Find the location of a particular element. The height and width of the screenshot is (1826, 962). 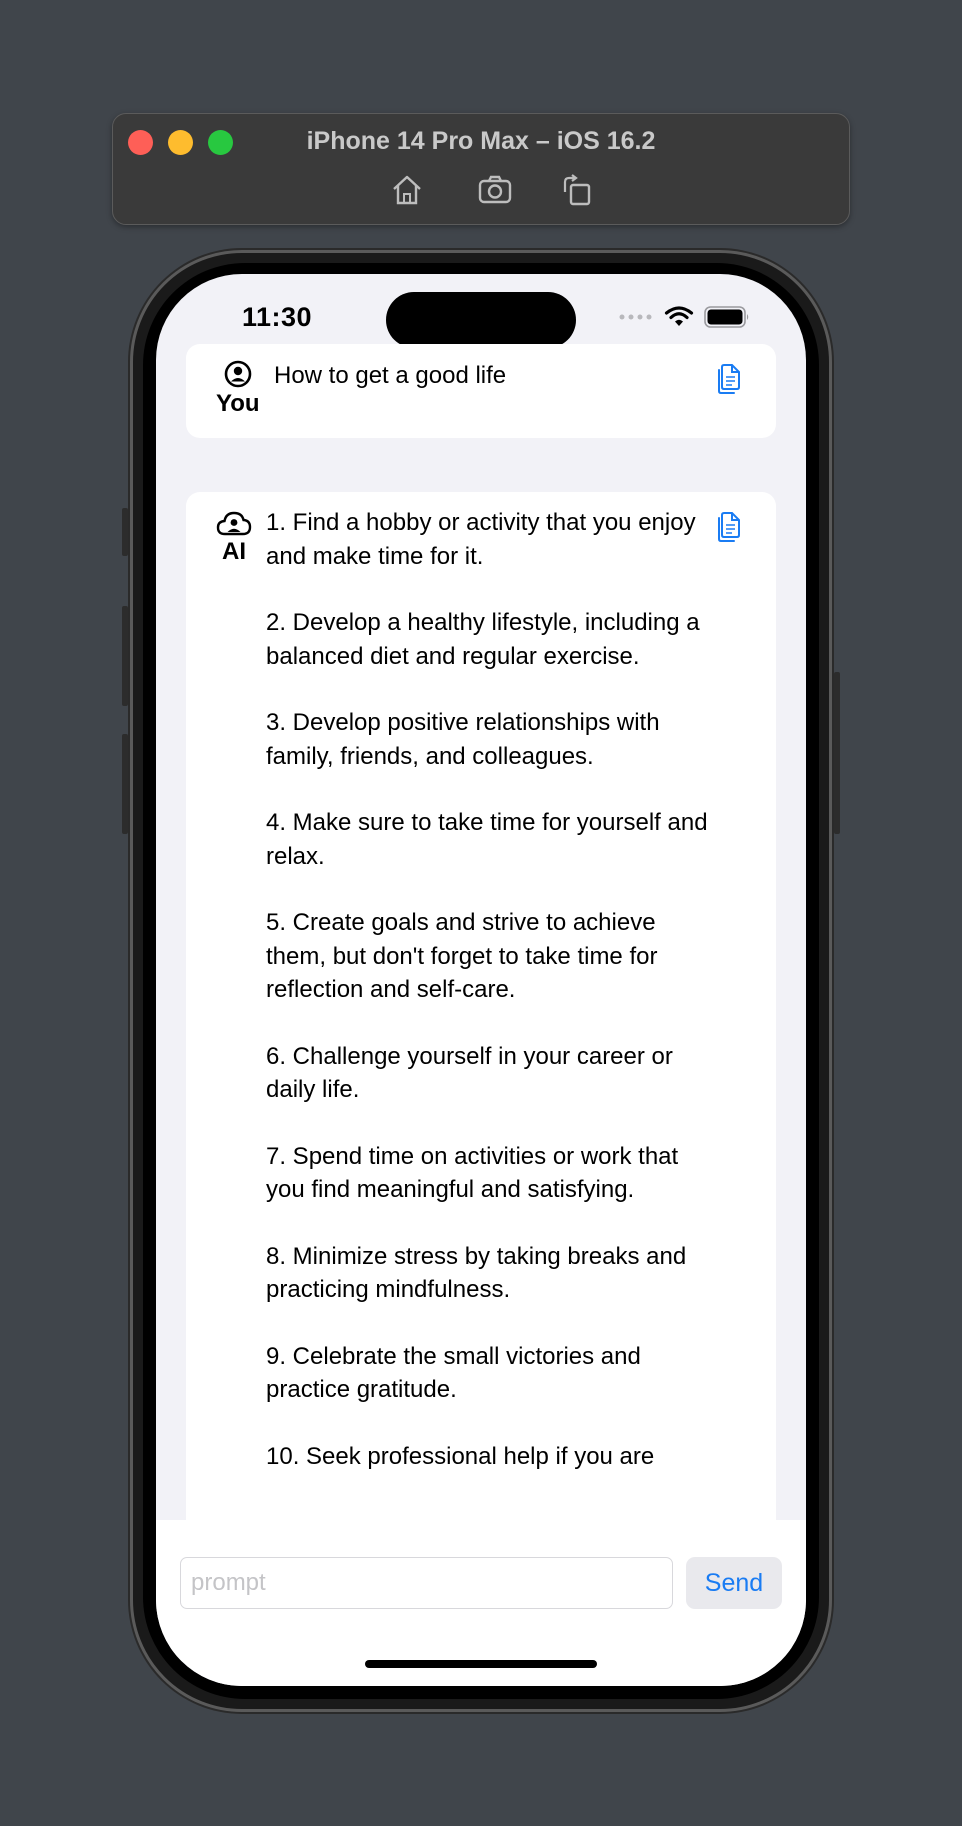

volume-up-button is located at coordinates (125, 656).